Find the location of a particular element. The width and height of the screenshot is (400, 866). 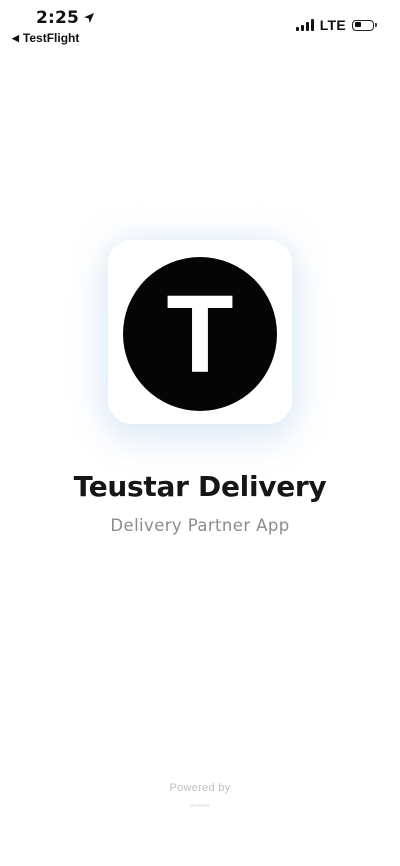

vendor-logo: ursavior is located at coordinates (200, 806).